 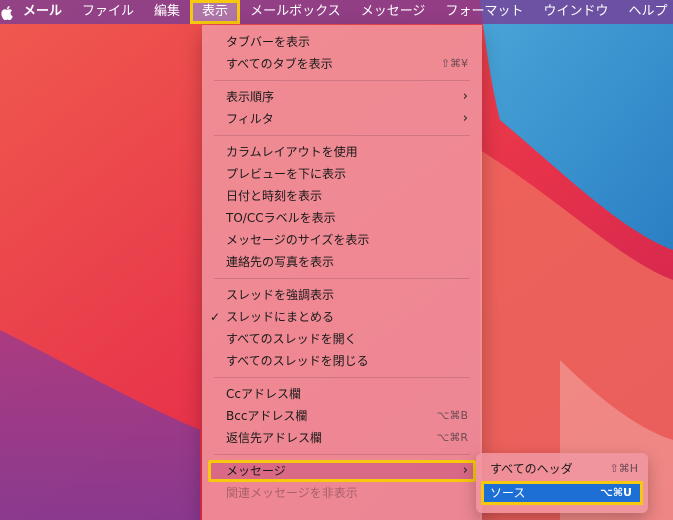 I want to click on menu-mailbox: メールボックス, so click(x=295, y=12).